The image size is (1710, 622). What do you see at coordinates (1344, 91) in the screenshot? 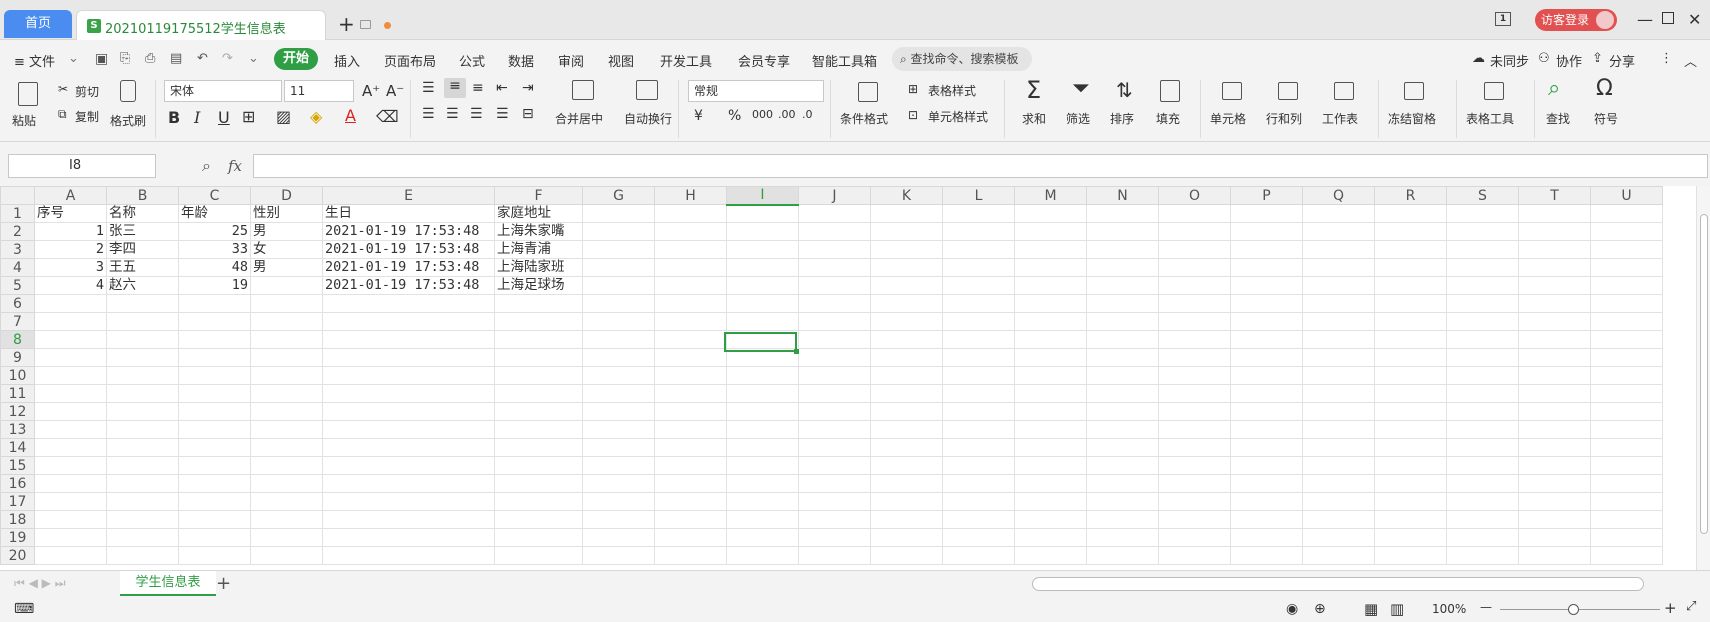
I see `worksheet-icon` at bounding box center [1344, 91].